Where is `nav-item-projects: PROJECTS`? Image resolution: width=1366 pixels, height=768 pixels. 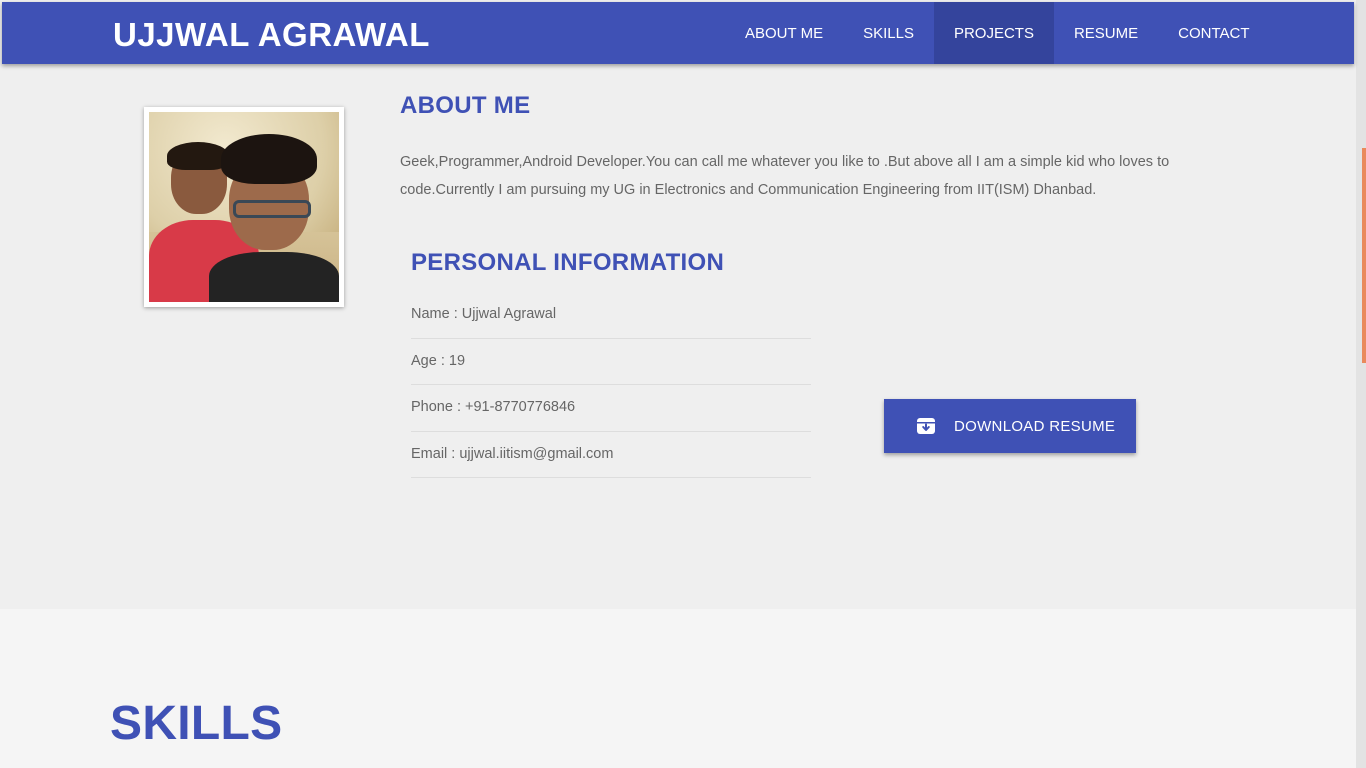 nav-item-projects: PROJECTS is located at coordinates (993, 33).